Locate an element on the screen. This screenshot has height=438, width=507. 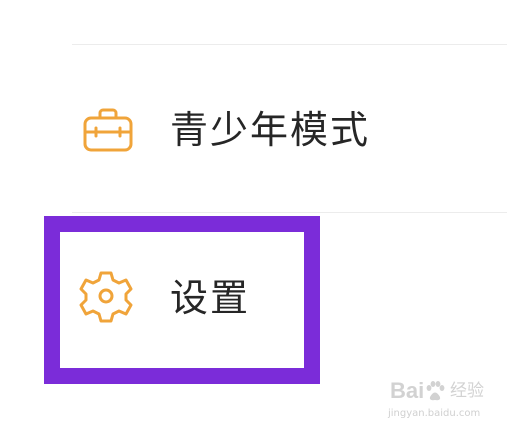
watermark-brand: Bai is located at coordinates (407, 390).